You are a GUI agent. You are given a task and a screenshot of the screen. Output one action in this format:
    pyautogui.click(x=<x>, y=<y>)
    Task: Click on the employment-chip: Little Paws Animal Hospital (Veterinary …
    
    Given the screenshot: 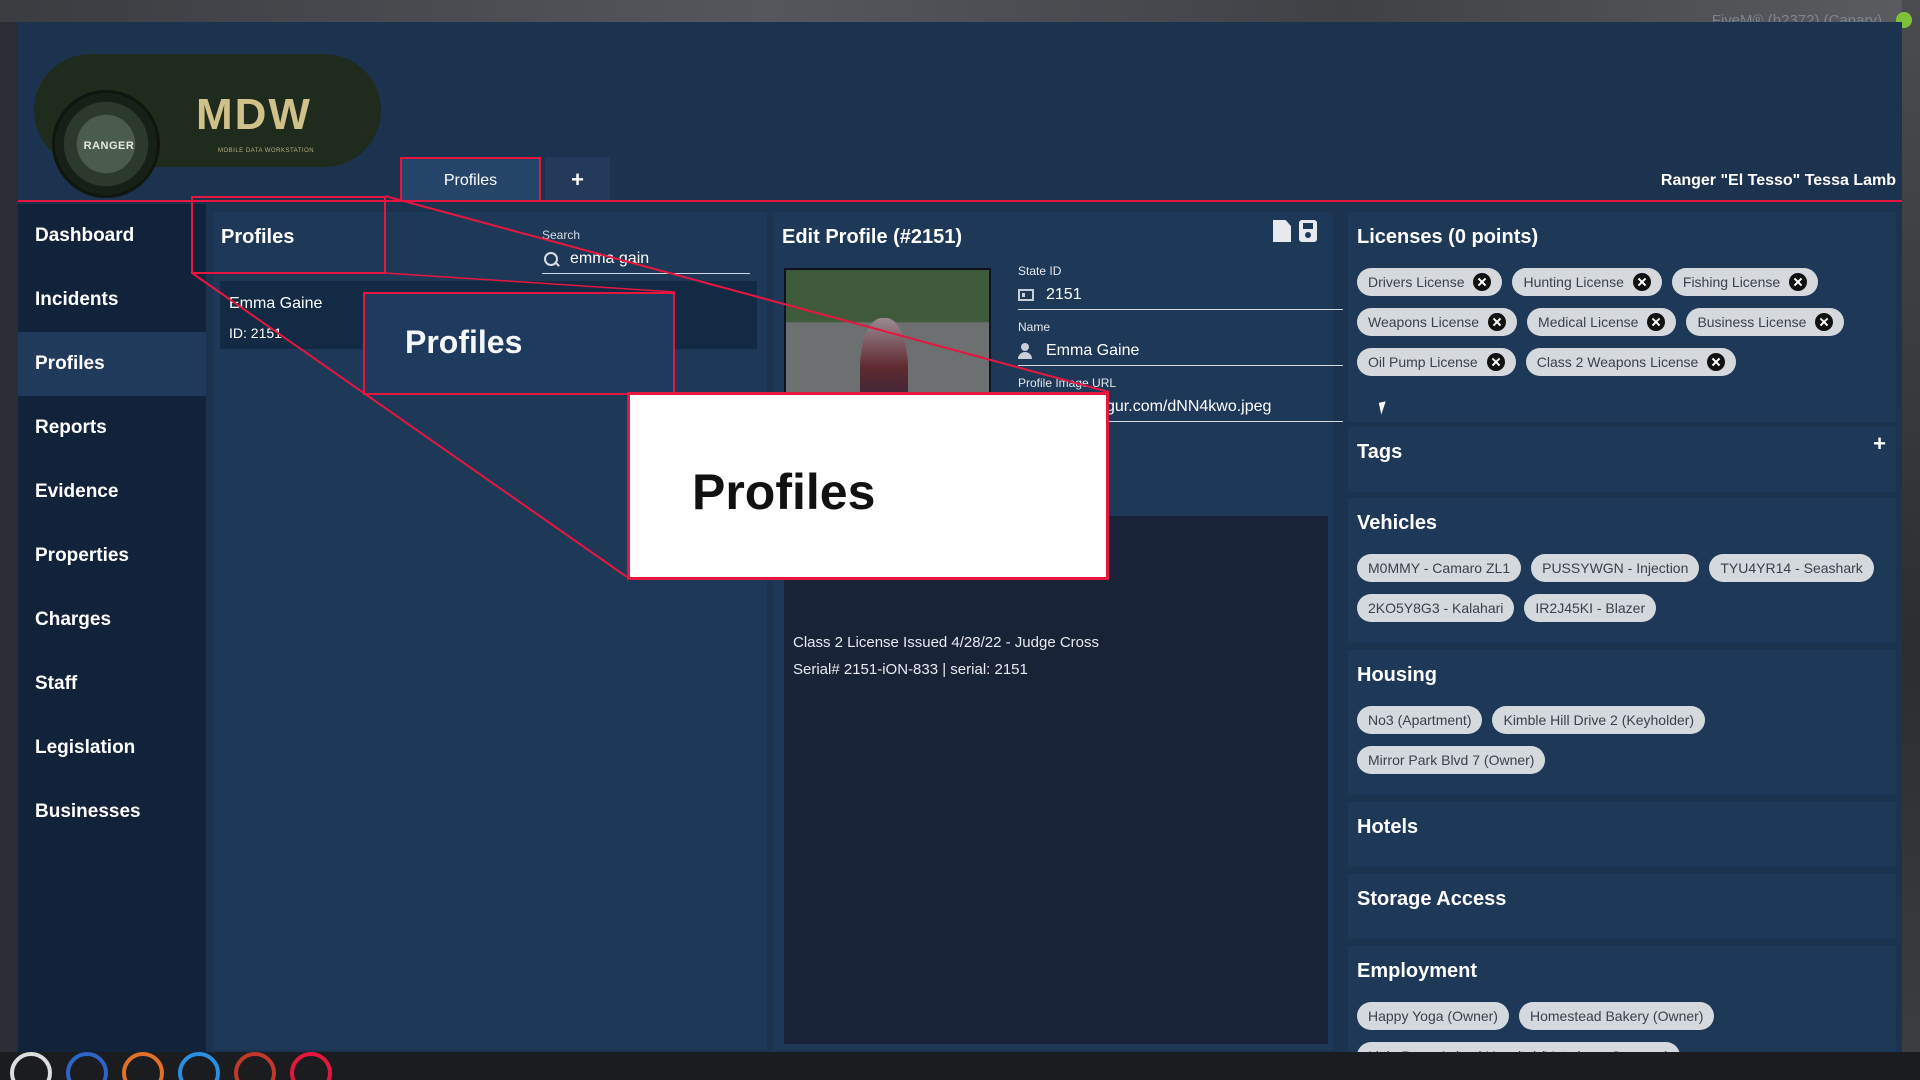 What is the action you would take?
    pyautogui.click(x=1519, y=1047)
    